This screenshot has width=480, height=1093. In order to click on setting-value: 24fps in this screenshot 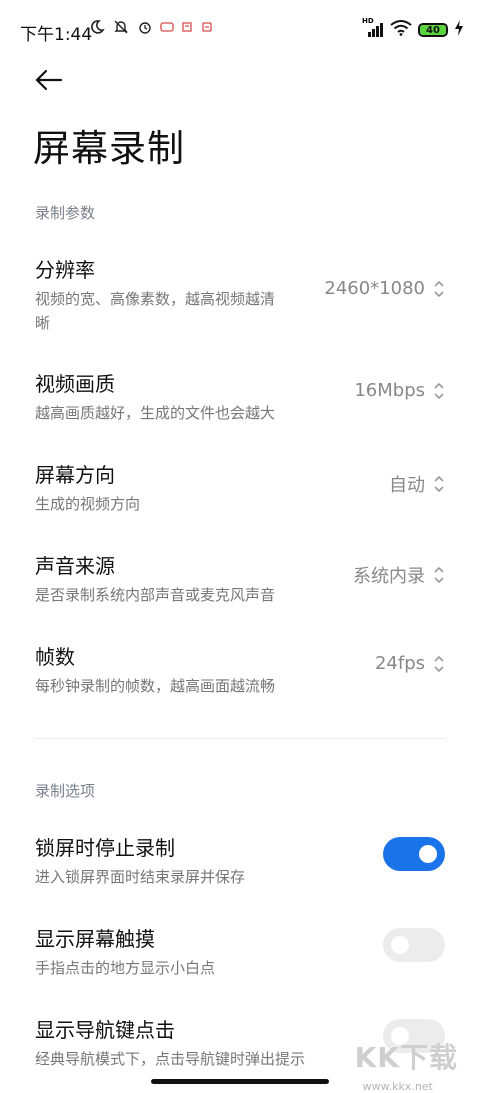, I will do `click(410, 663)`.